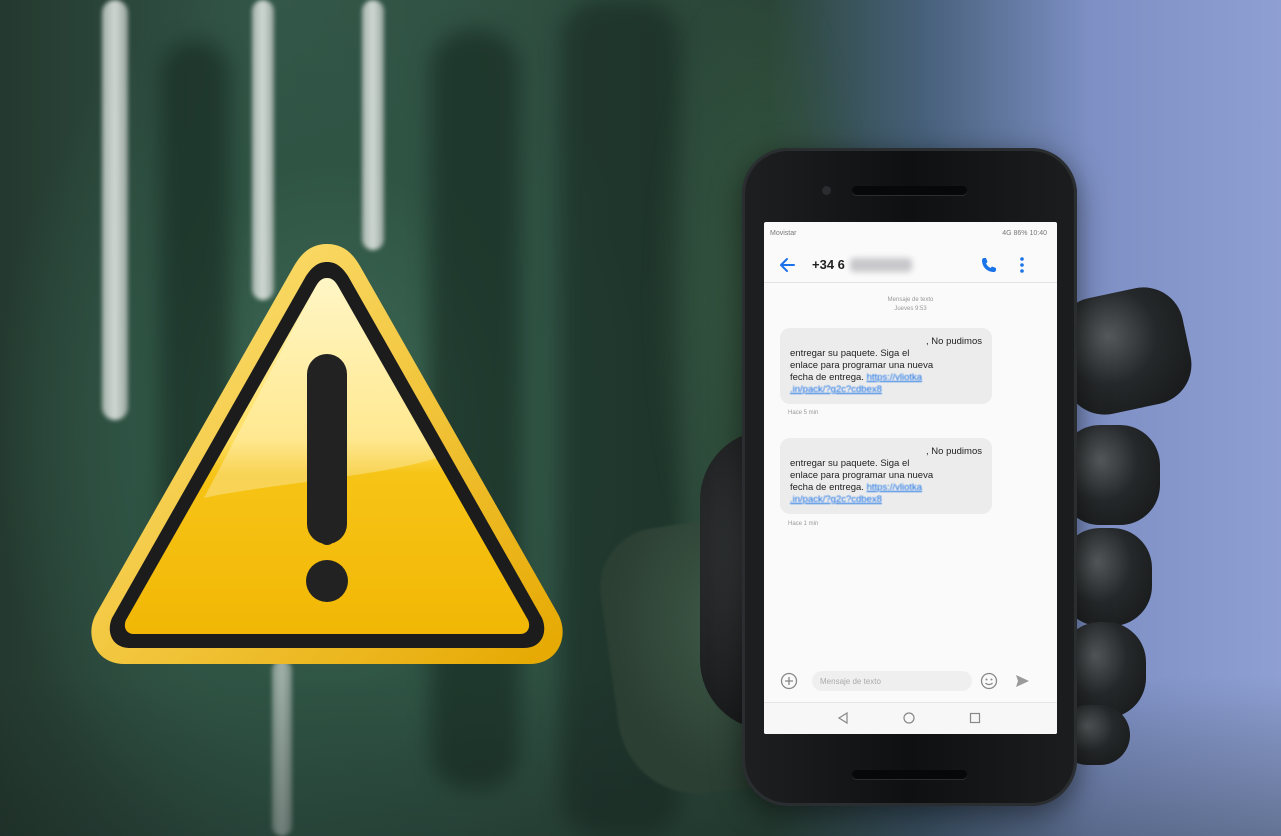  What do you see at coordinates (826, 190) in the screenshot?
I see `front-camera` at bounding box center [826, 190].